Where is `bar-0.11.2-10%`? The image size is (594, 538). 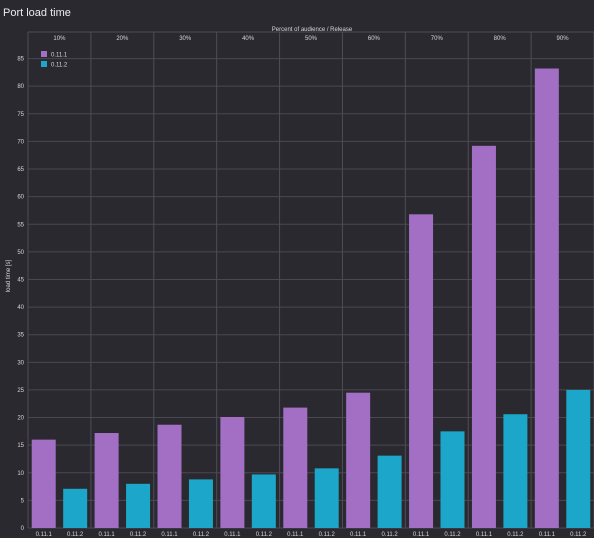 bar-0.11.2-10% is located at coordinates (75, 508).